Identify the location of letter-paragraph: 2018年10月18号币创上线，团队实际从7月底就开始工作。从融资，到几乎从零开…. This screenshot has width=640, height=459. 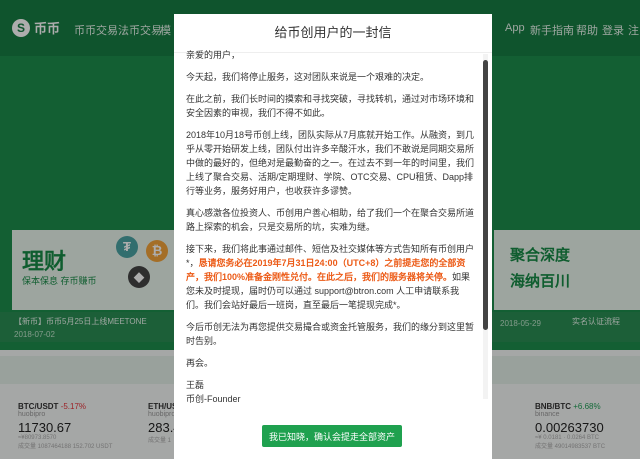
(330, 163).